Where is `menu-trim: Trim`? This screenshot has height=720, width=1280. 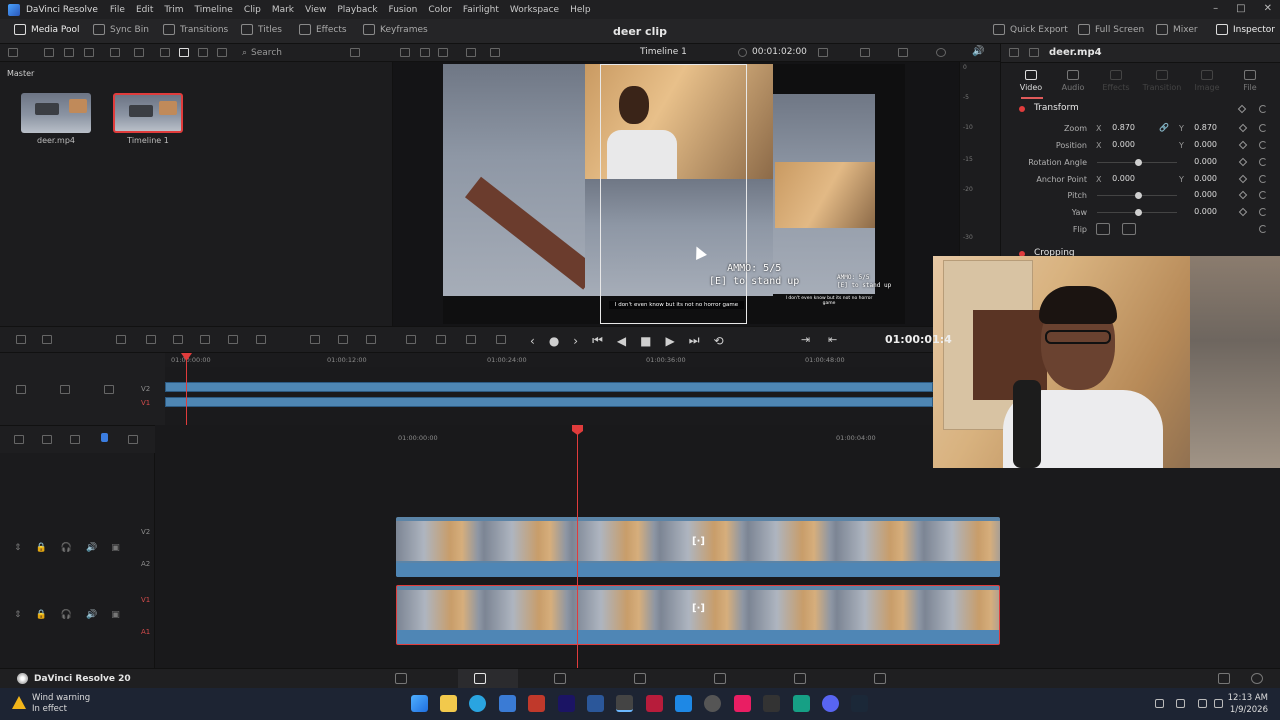
menu-trim: Trim is located at coordinates (173, 10).